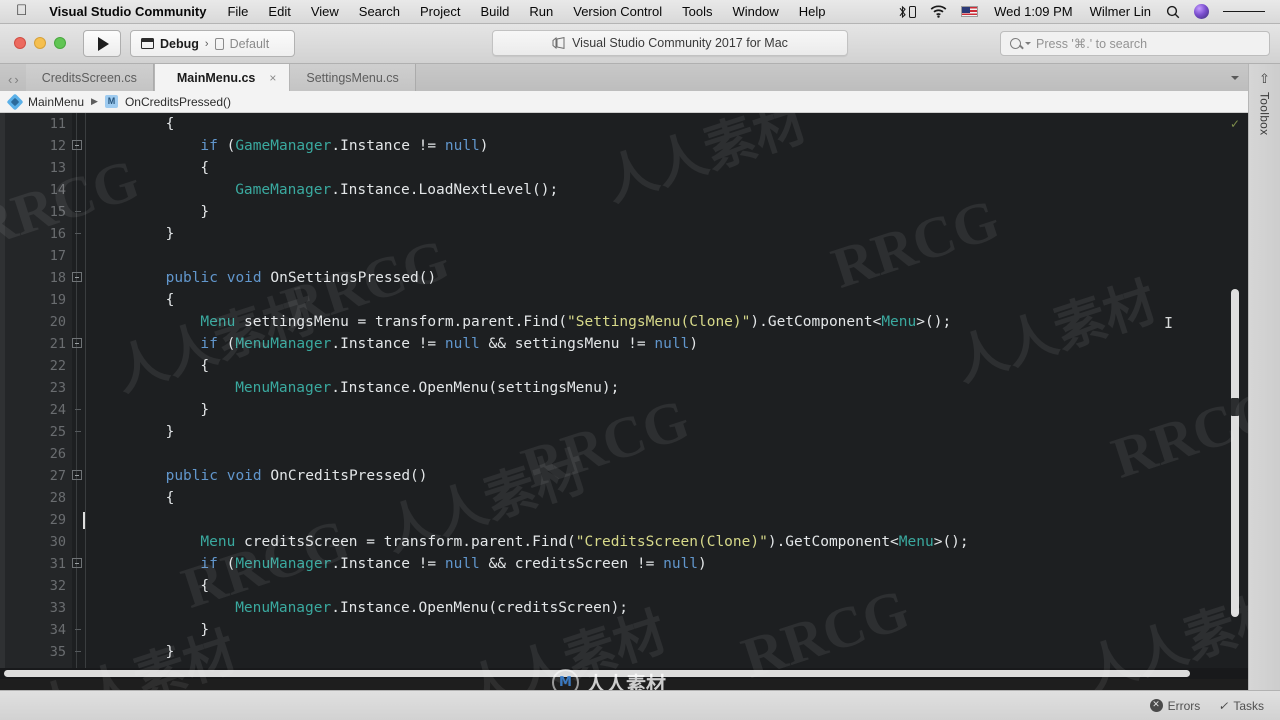 This screenshot has height=720, width=1280. I want to click on tab-mainmenu: MainMenu.cs ×, so click(222, 77).